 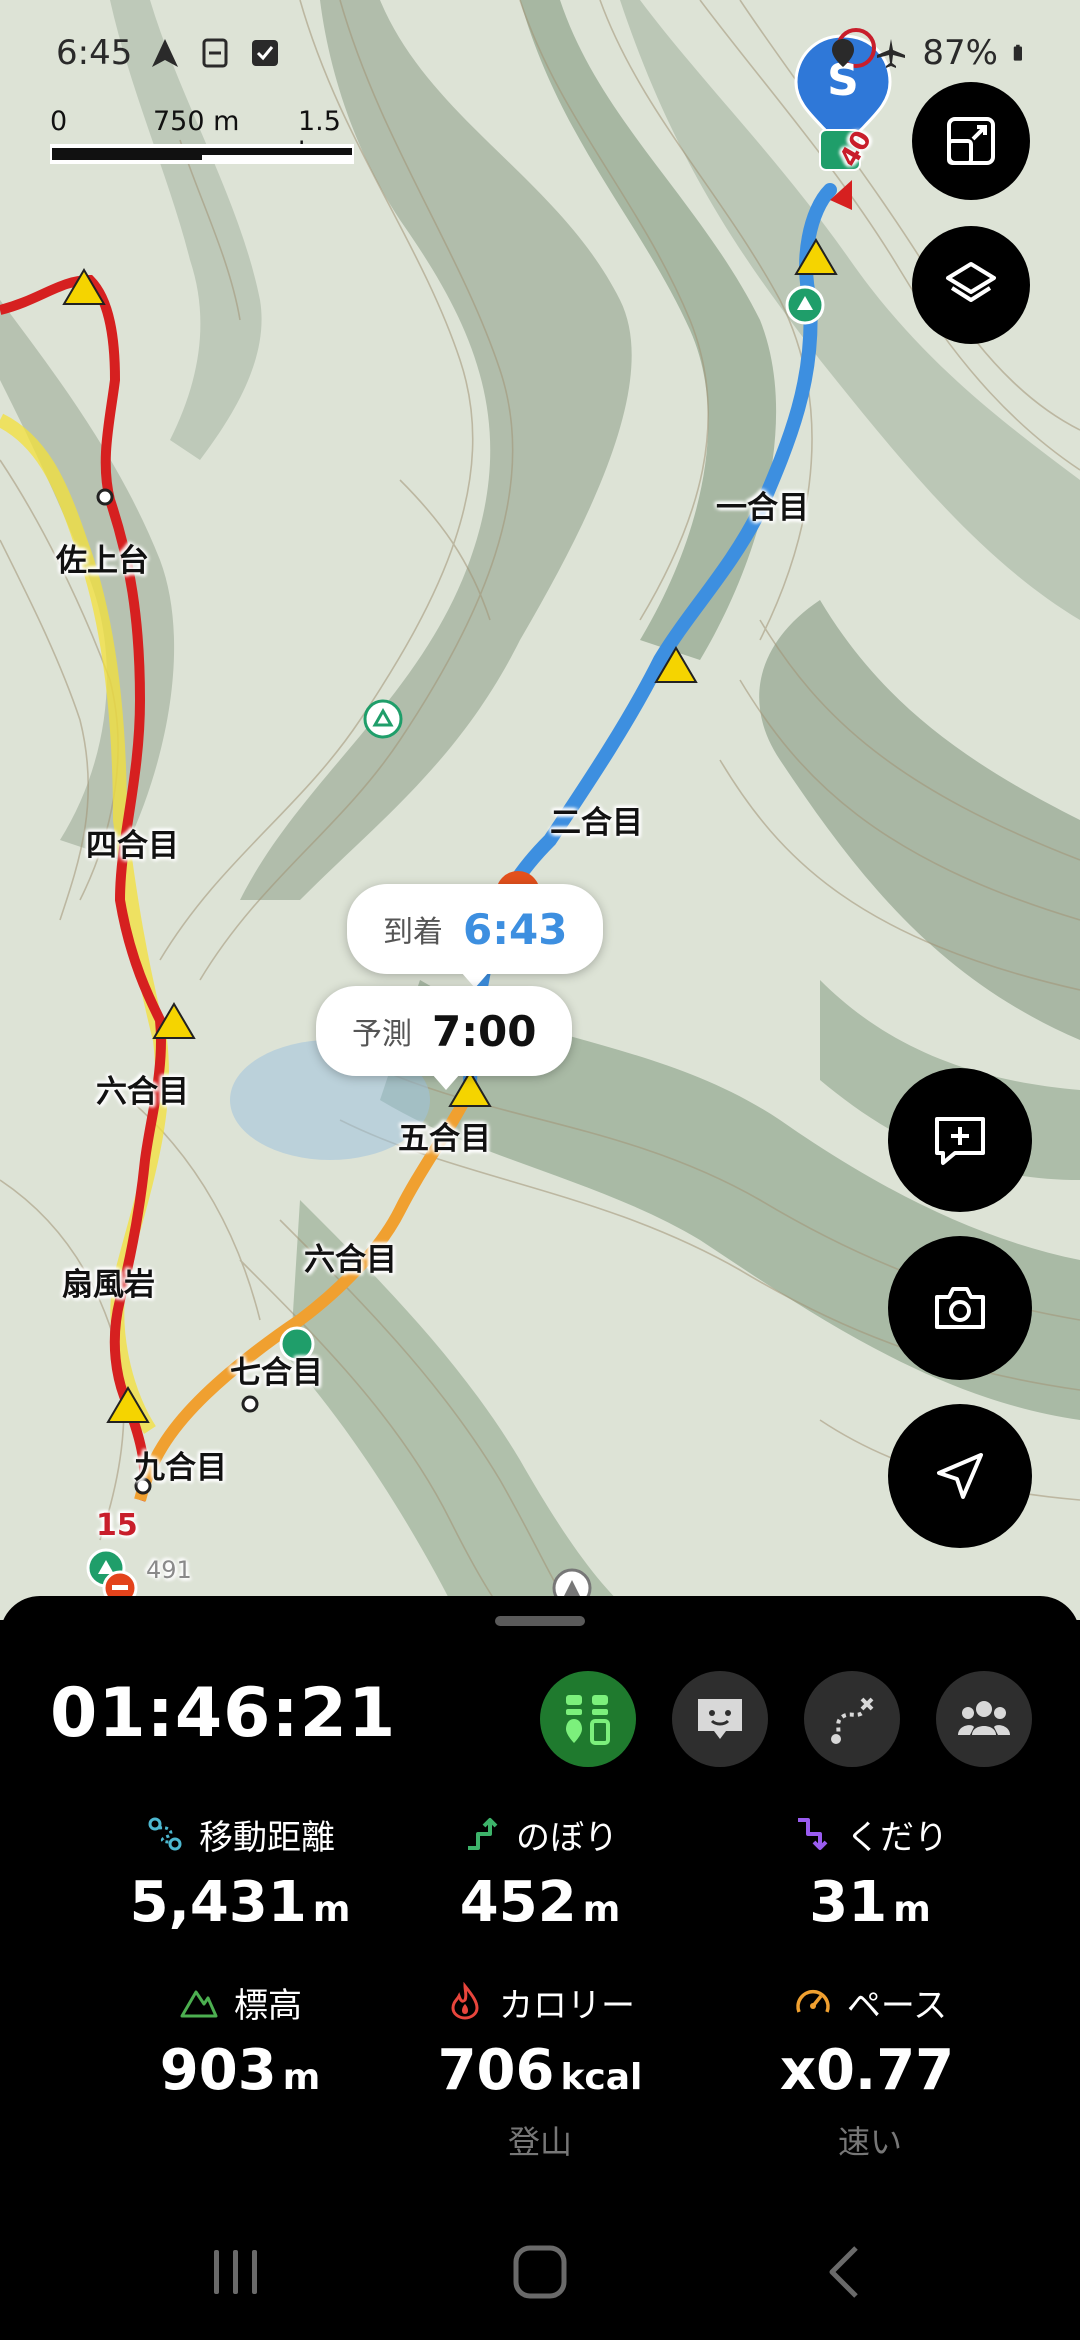 I want to click on arrival-label: 到着, so click(x=413, y=932).